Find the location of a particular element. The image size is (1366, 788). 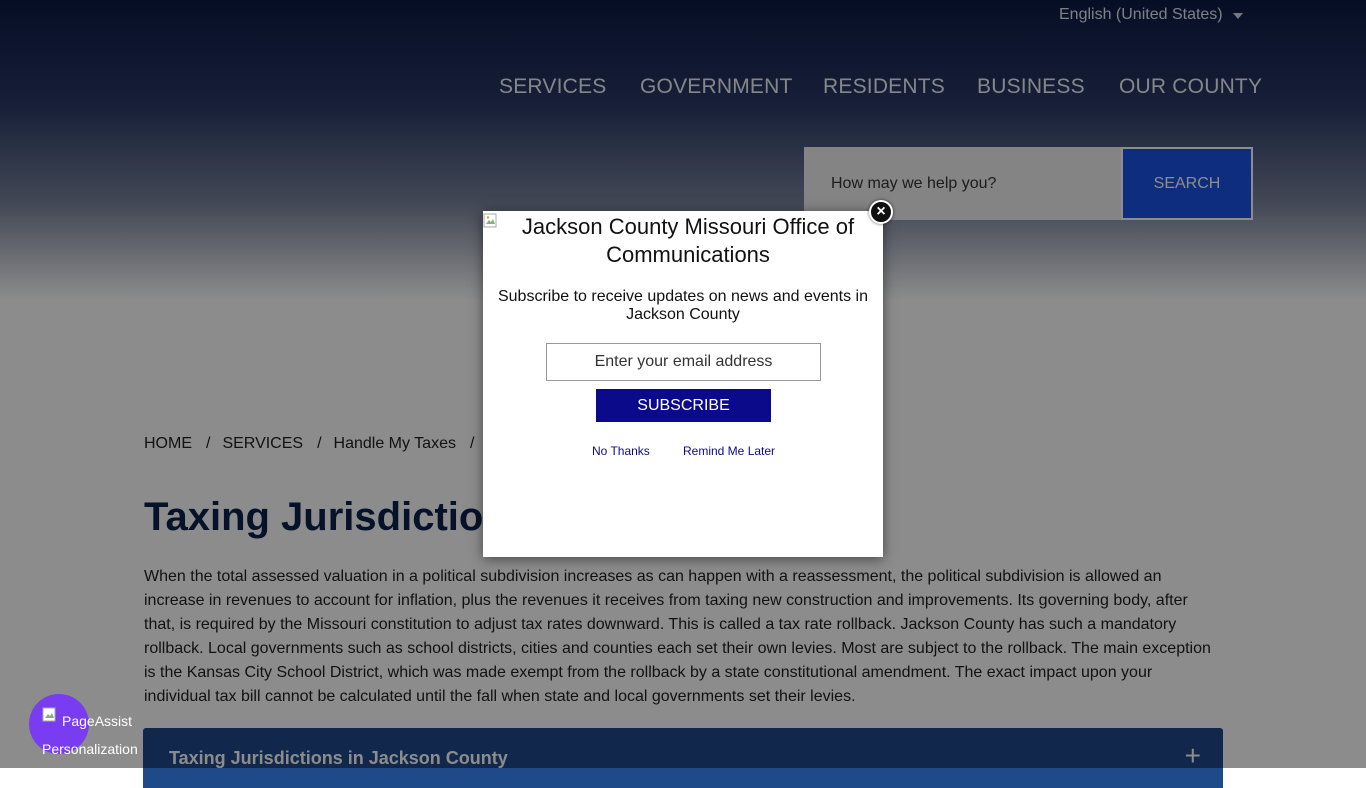

email-field is located at coordinates (683, 362).